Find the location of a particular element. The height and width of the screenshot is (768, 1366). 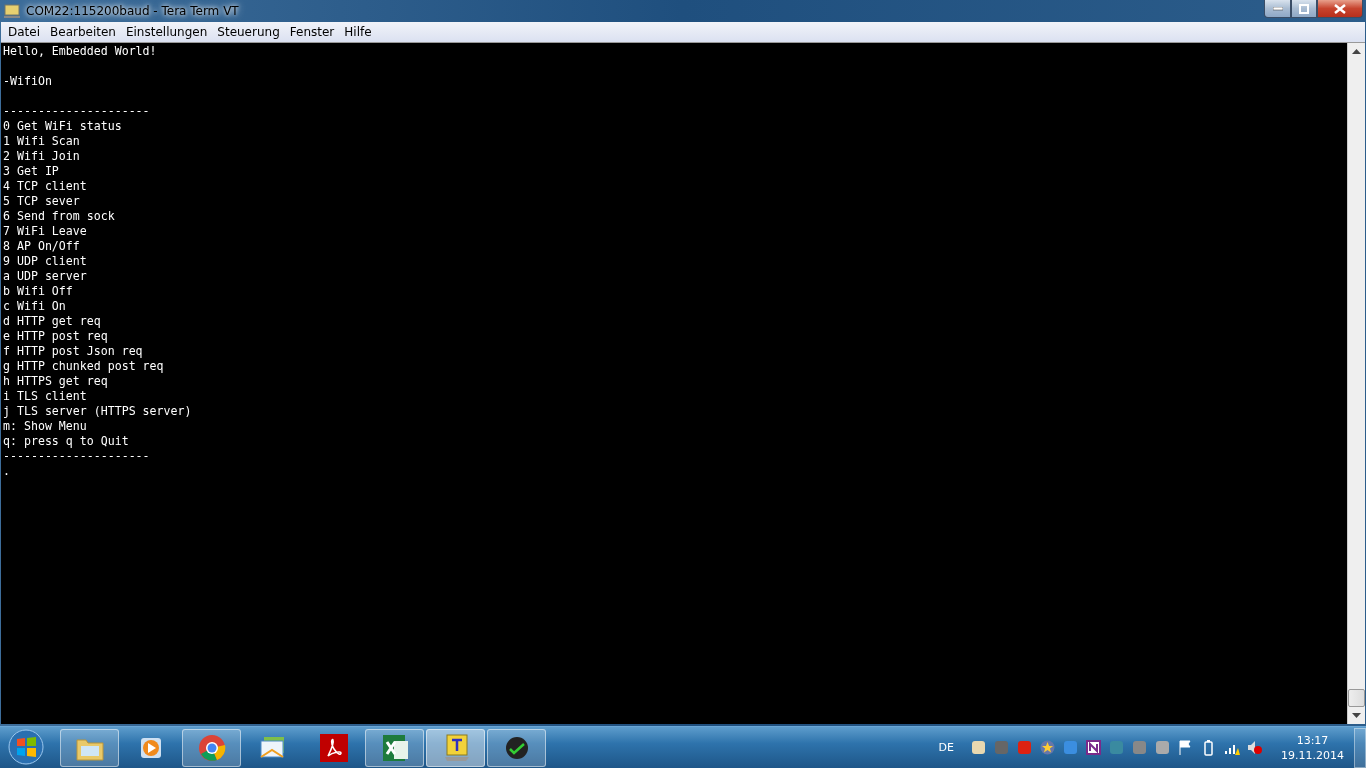

restore-button is located at coordinates (1304, 9).